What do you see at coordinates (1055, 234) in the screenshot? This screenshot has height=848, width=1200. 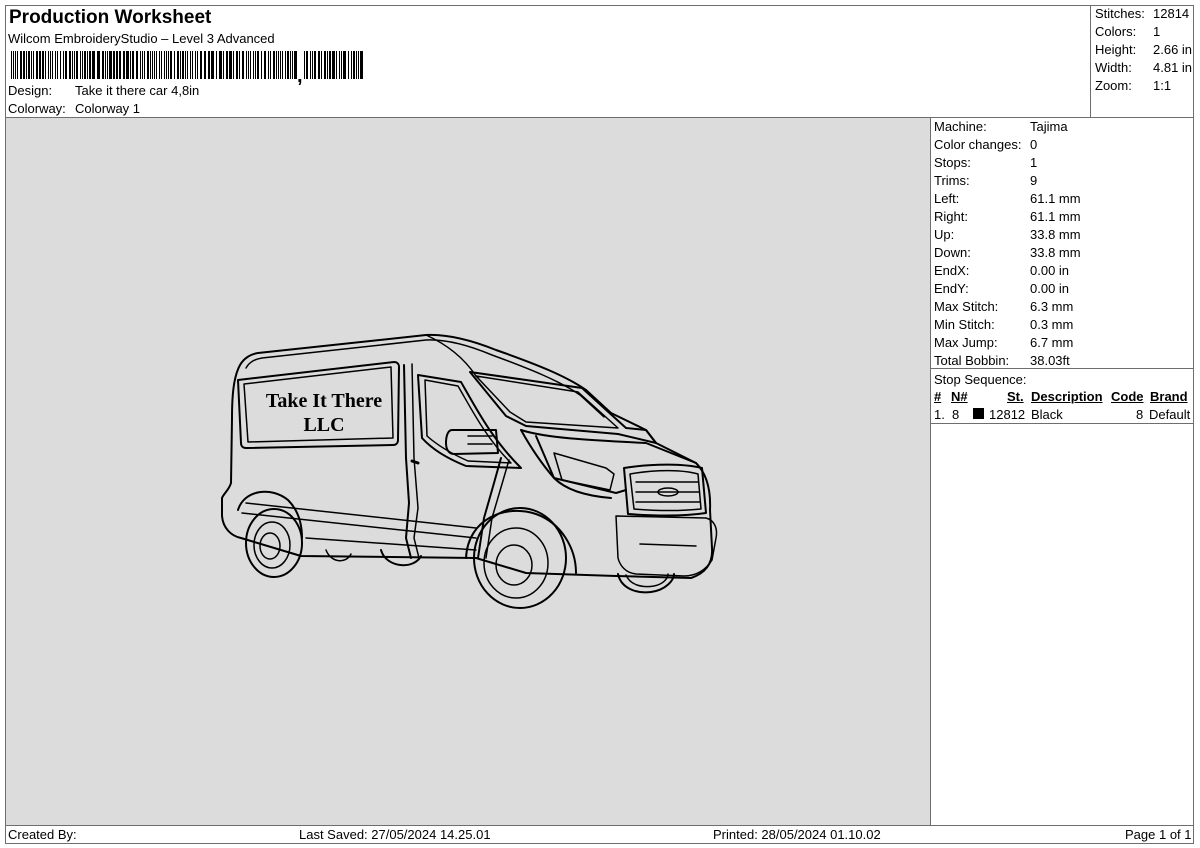 I see `up-value: 33.8 mm` at bounding box center [1055, 234].